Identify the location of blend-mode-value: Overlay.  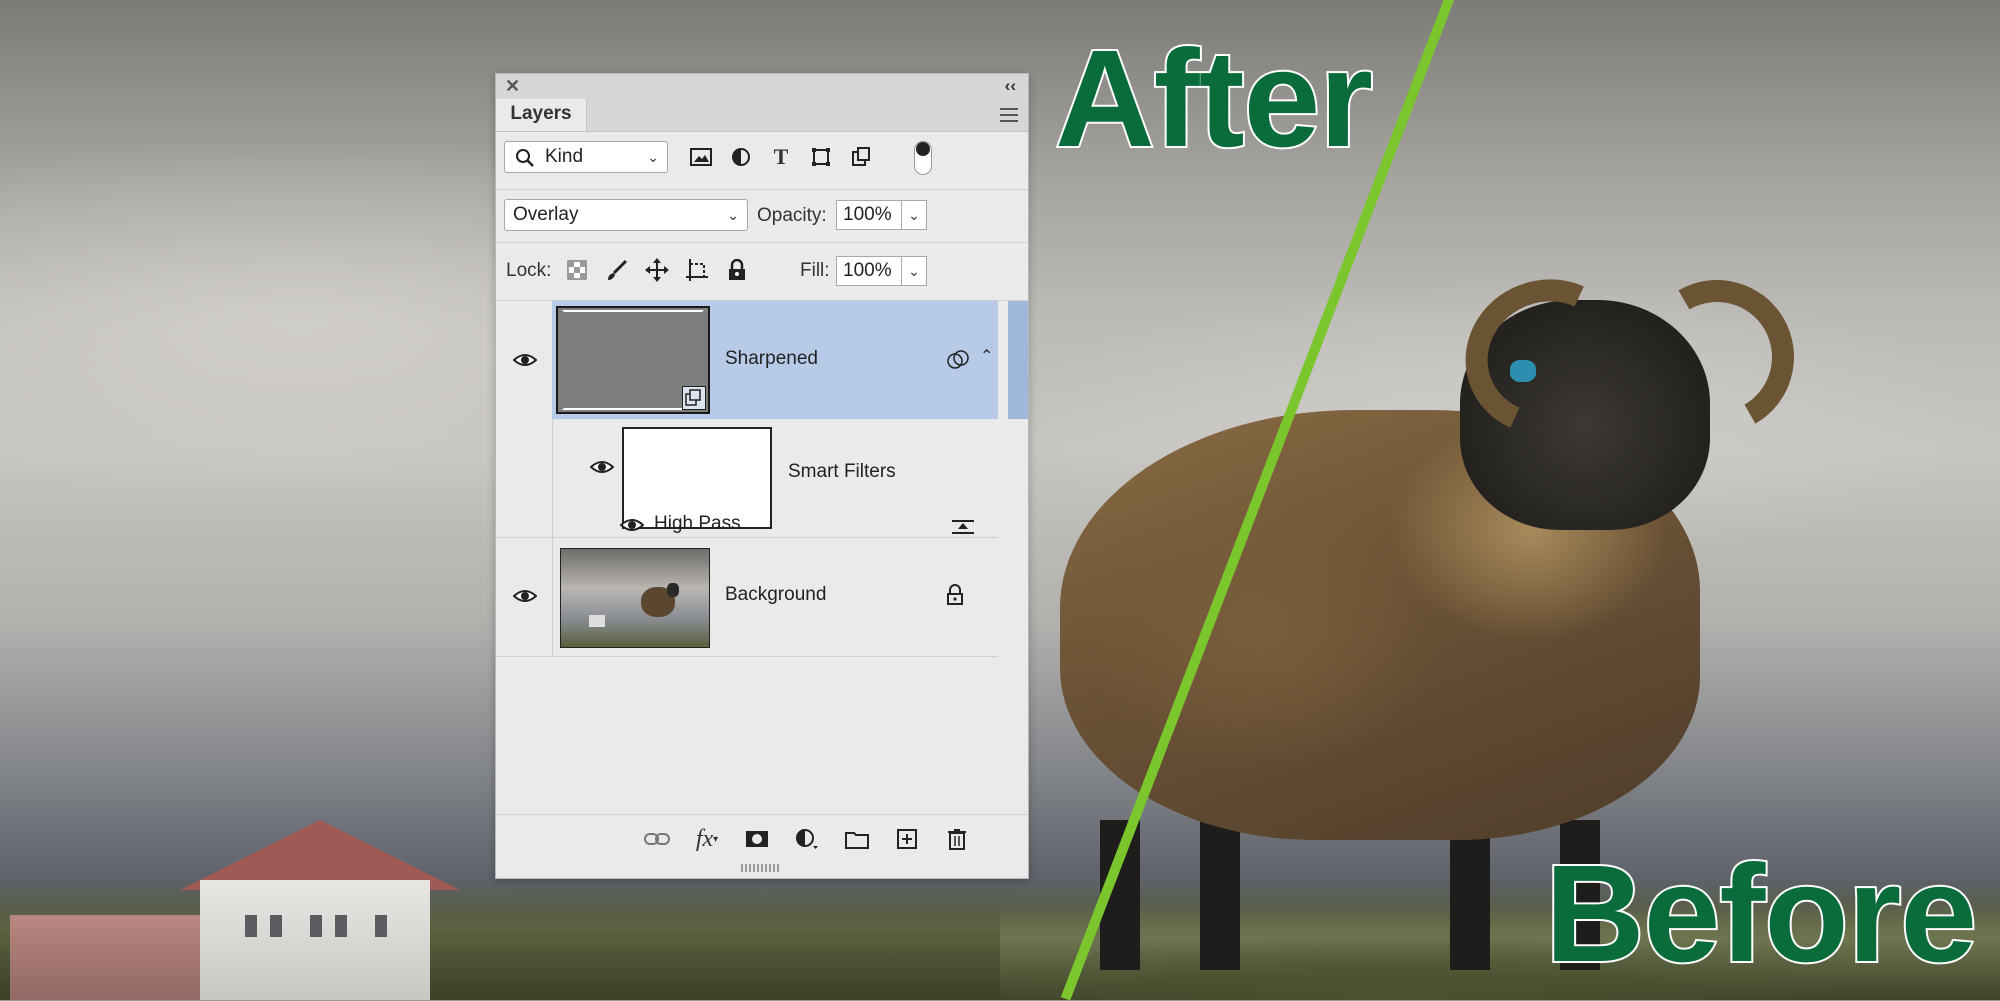
(546, 214).